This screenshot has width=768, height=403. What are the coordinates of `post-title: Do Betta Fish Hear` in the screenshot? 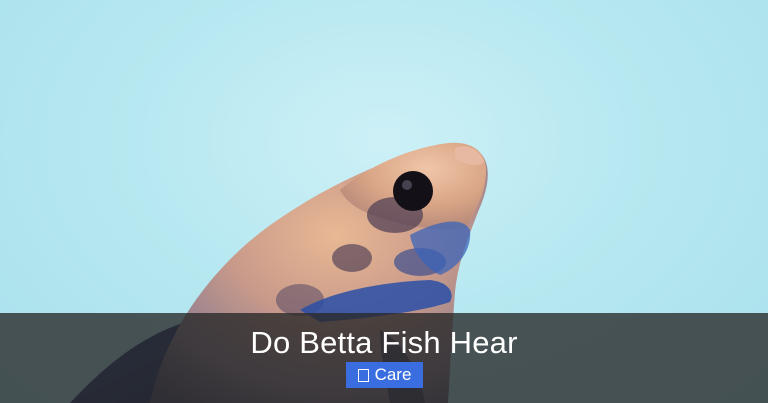 It's located at (384, 343).